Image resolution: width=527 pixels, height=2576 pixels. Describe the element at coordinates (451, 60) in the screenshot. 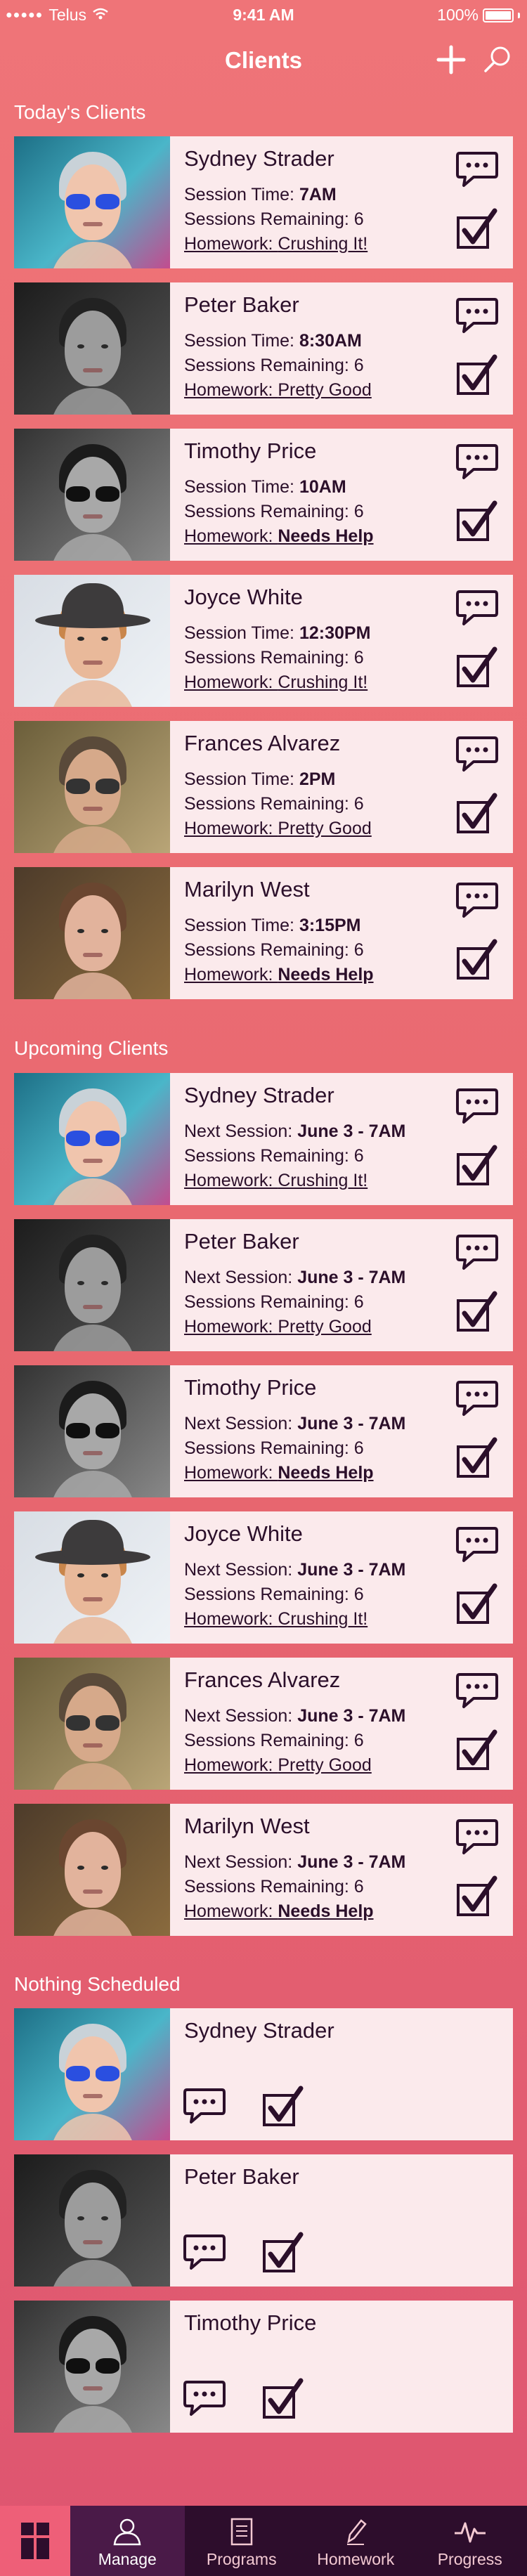

I see `add-client-button` at that location.